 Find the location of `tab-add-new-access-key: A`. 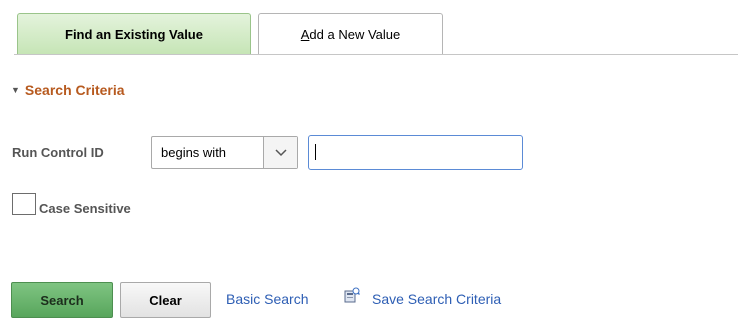

tab-add-new-access-key: A is located at coordinates (305, 34).